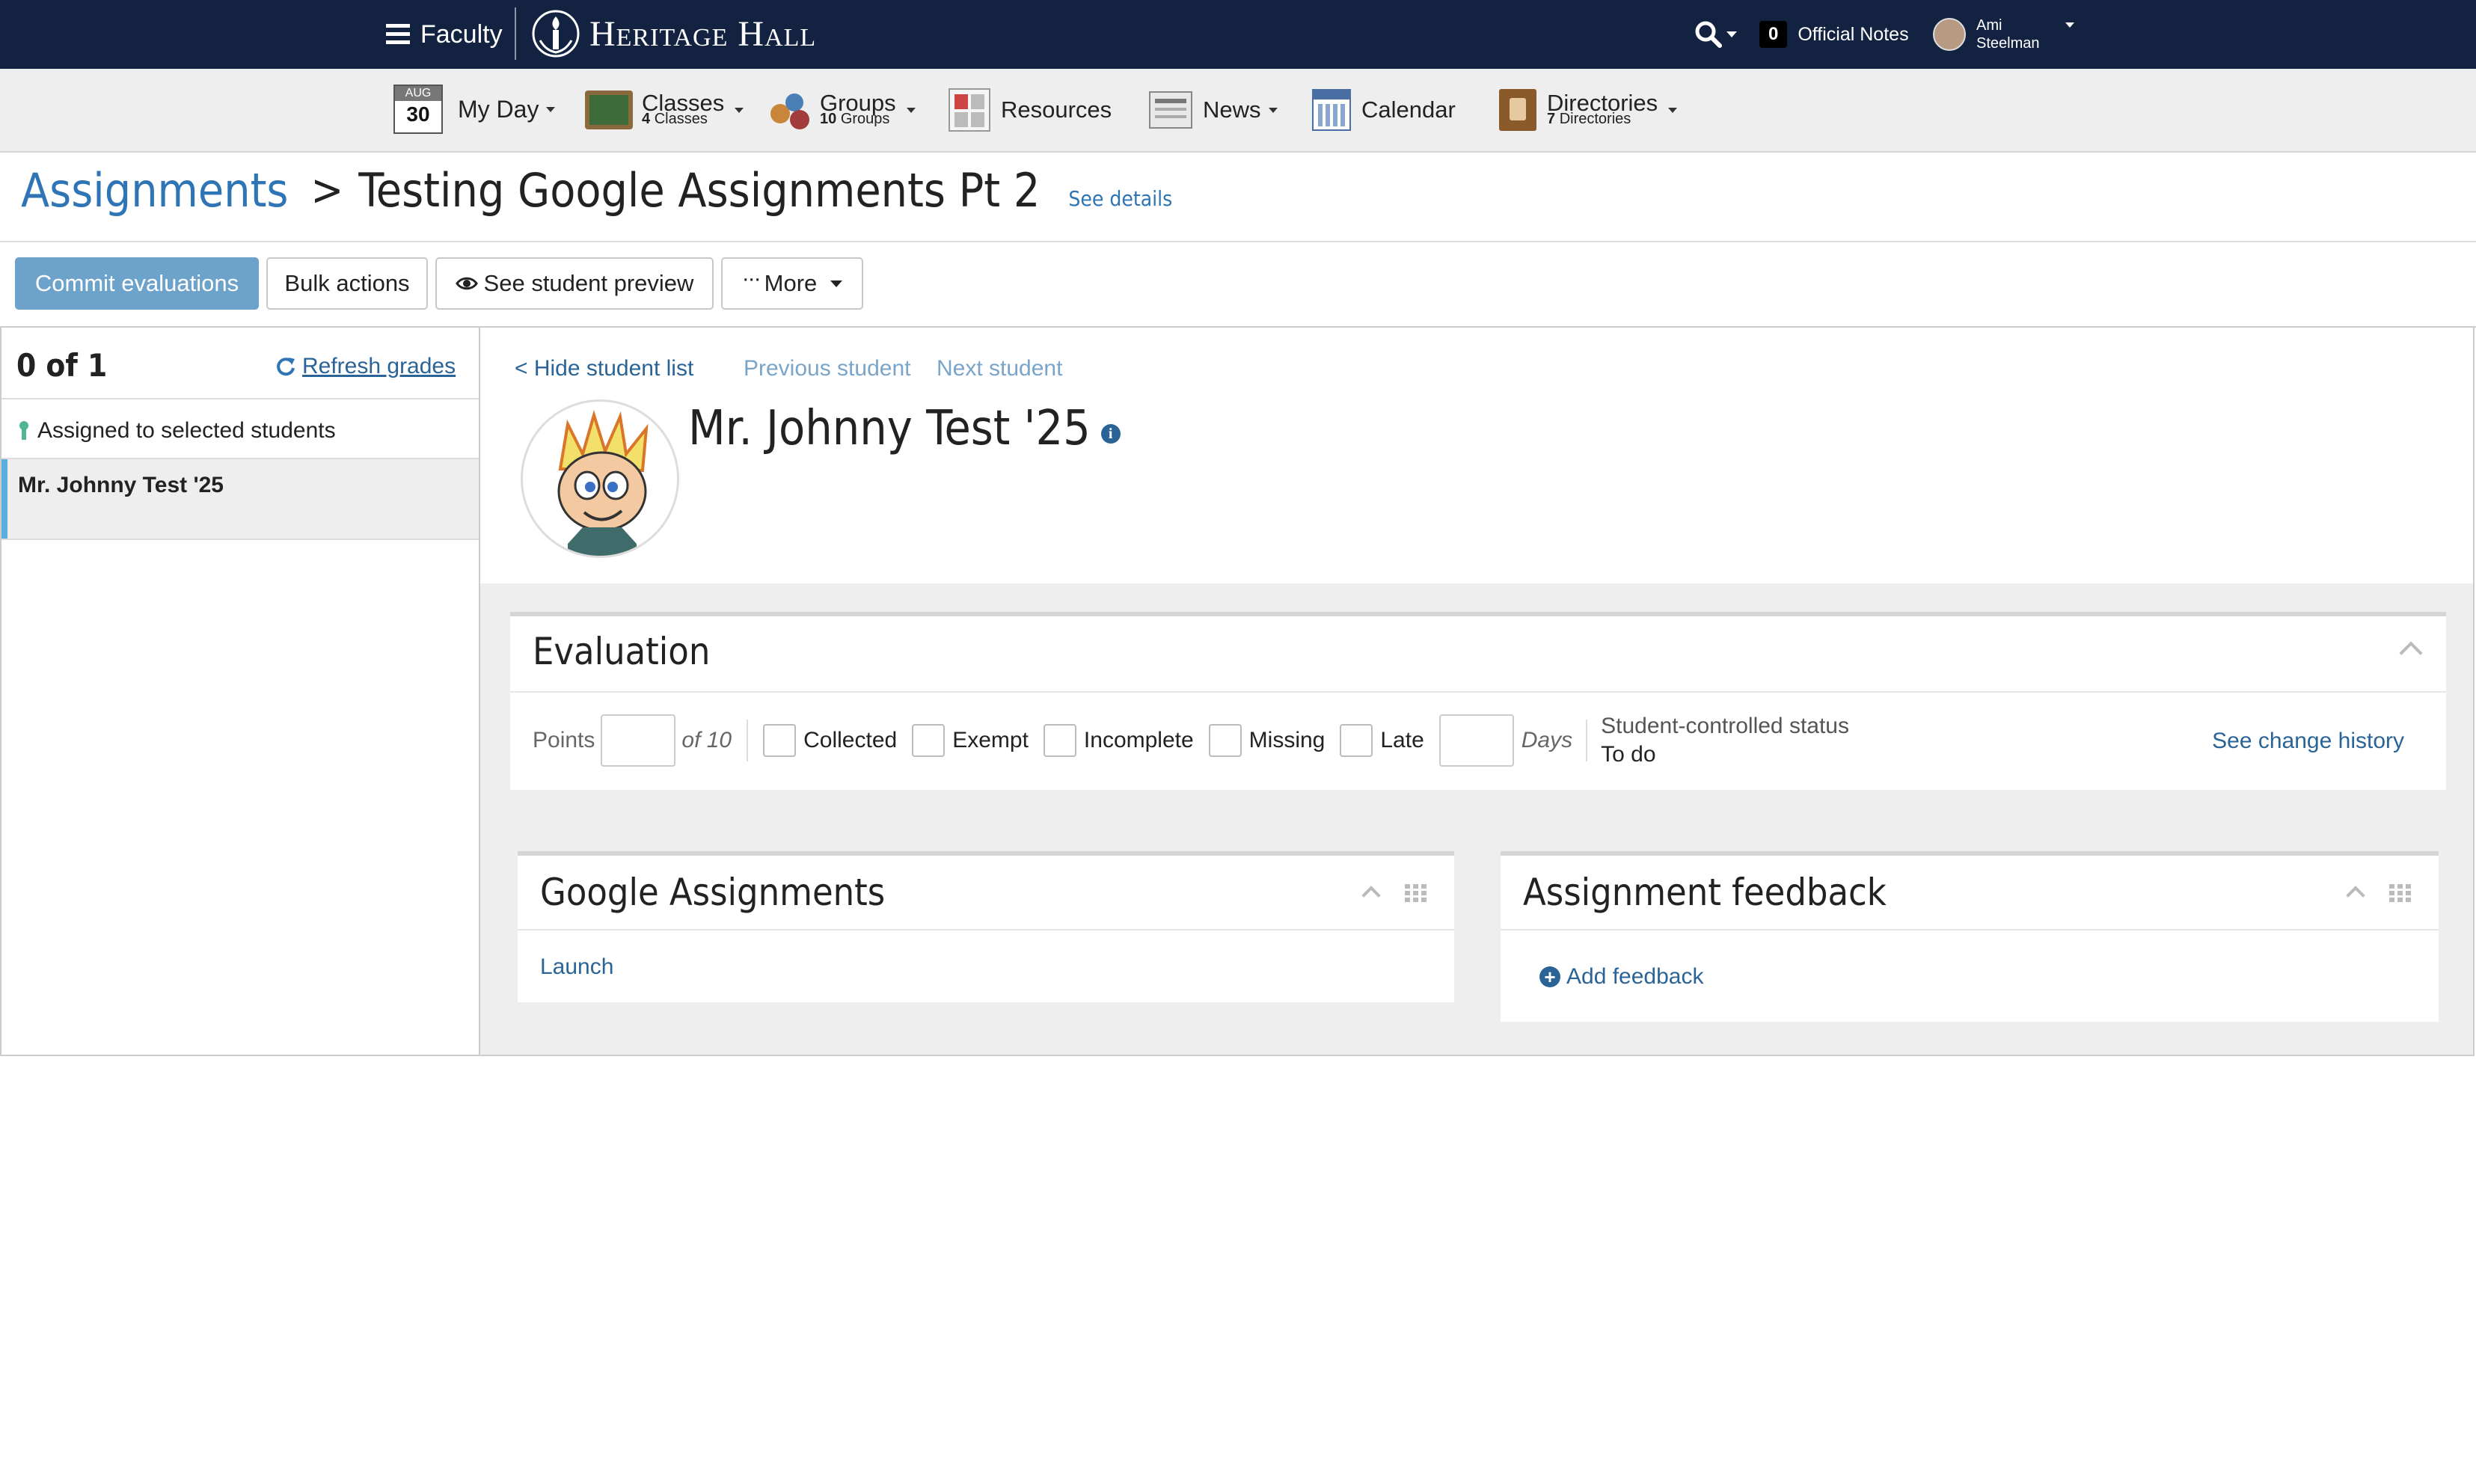  What do you see at coordinates (1408, 109) in the screenshot?
I see `calendar-label: Calendar` at bounding box center [1408, 109].